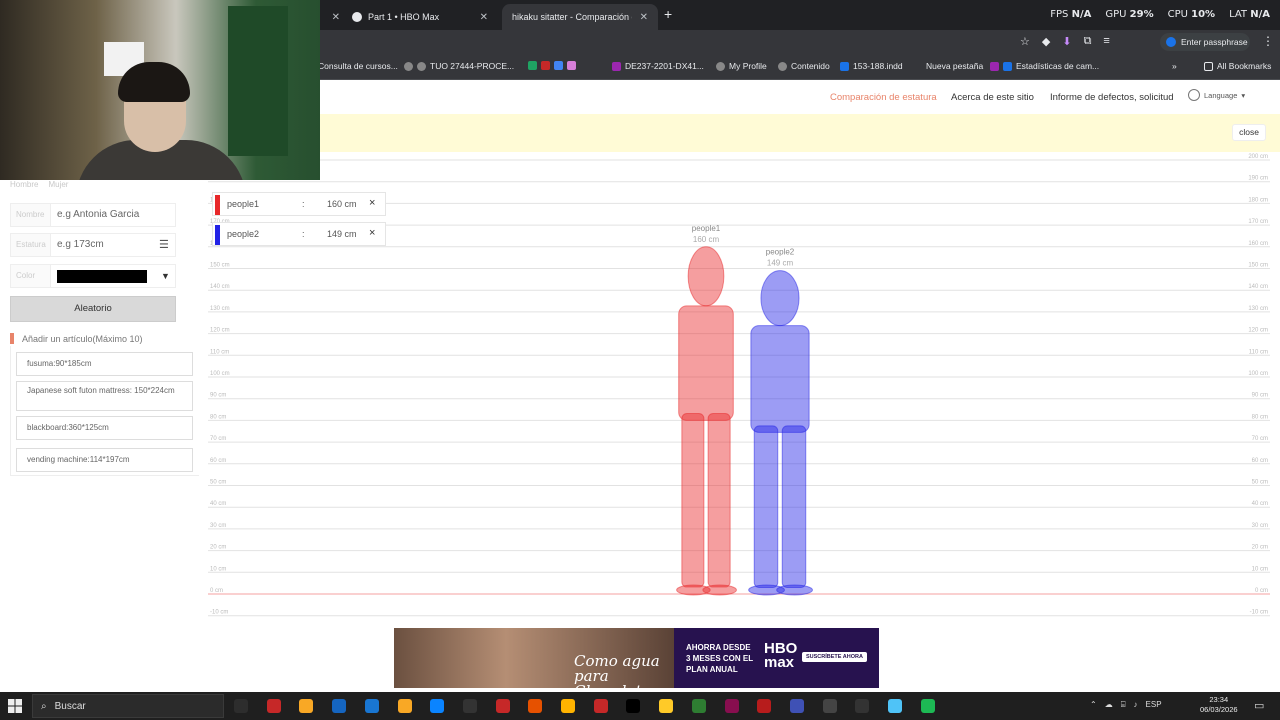  Describe the element at coordinates (780, 263) in the screenshot. I see `figure-height-label: 149 cm` at that location.